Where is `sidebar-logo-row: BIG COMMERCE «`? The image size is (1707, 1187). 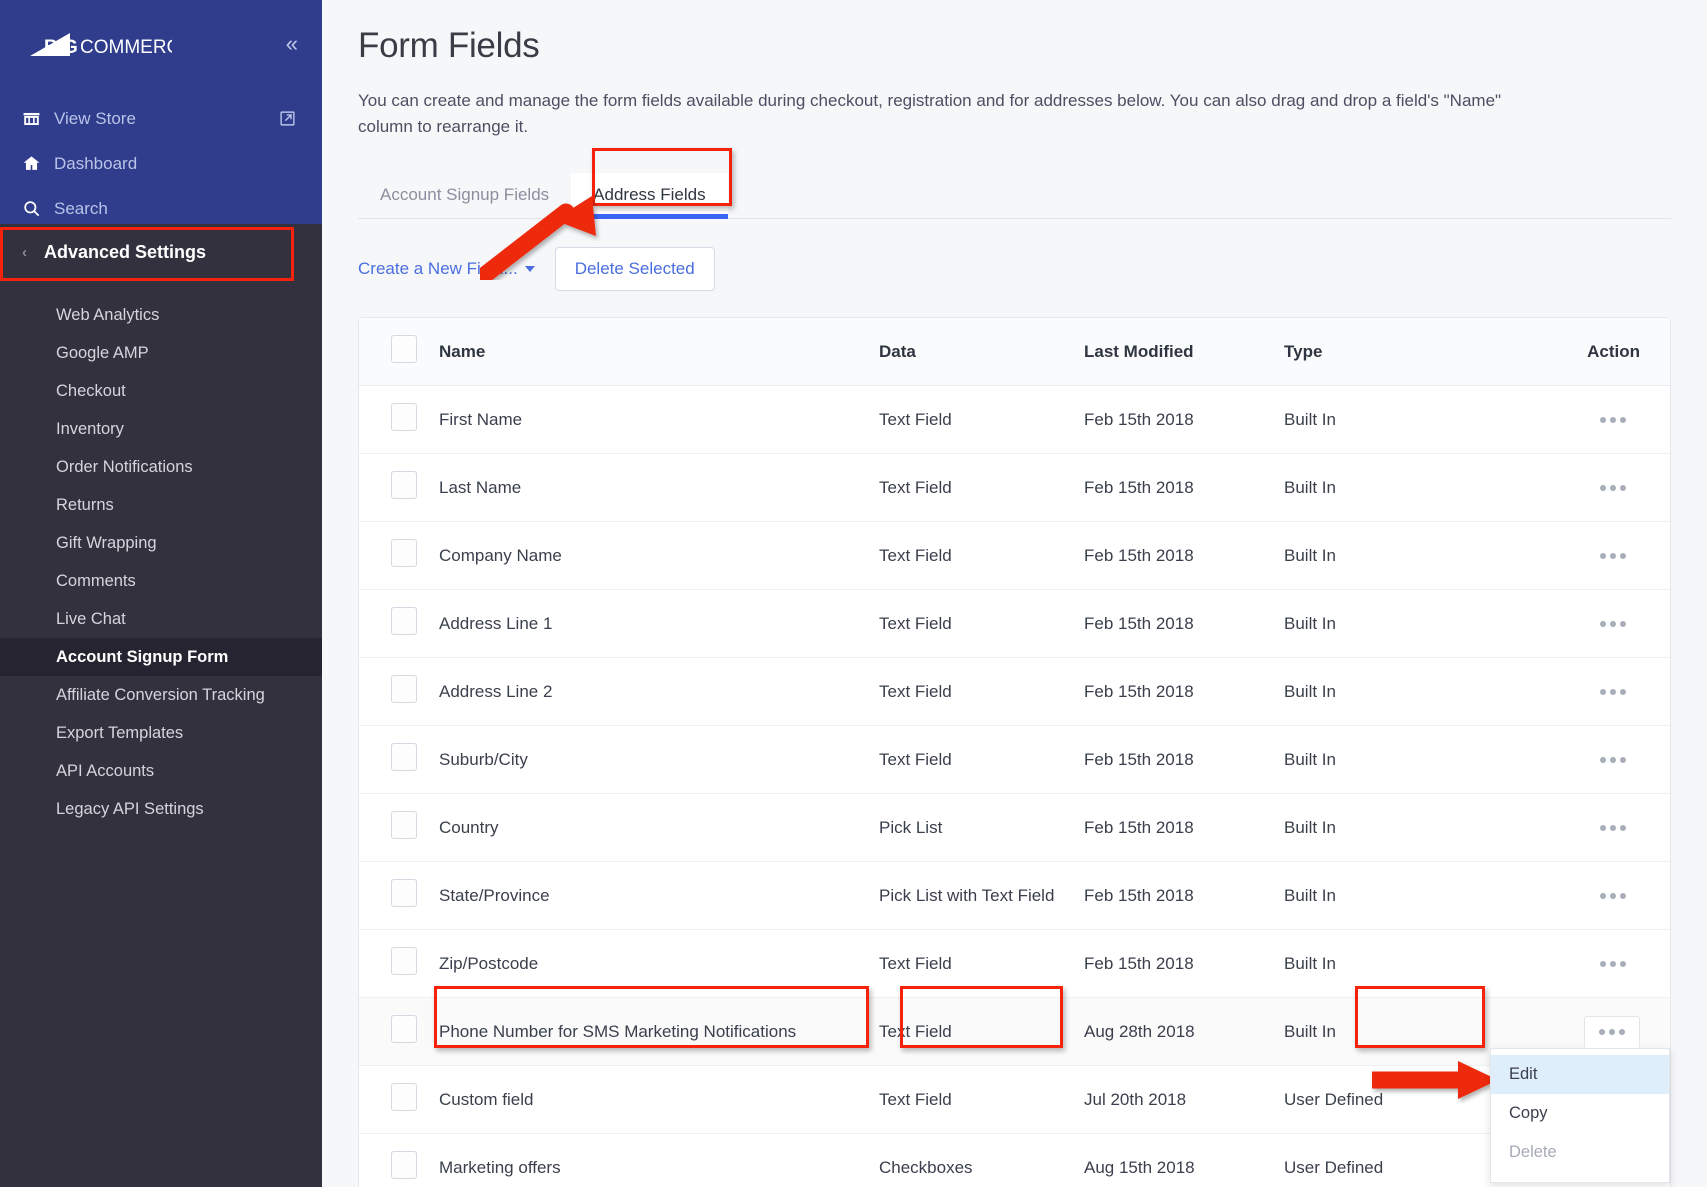 sidebar-logo-row: BIG COMMERCE « is located at coordinates (161, 33).